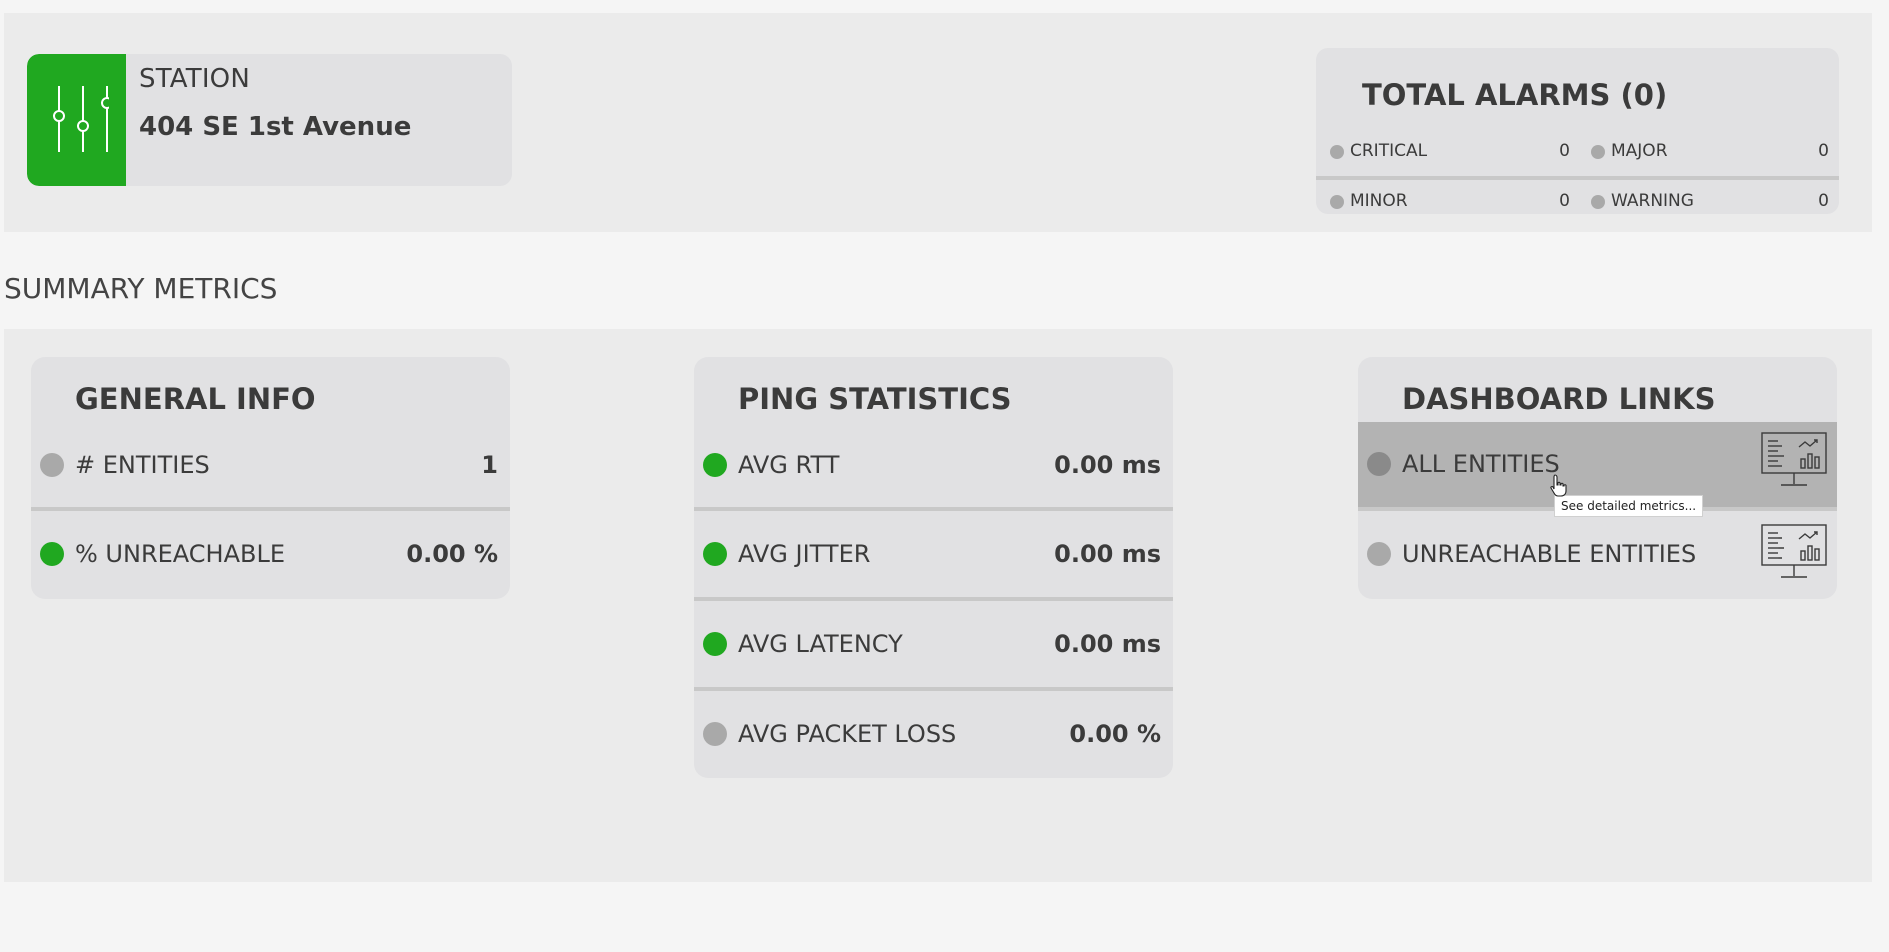 The image size is (1889, 952). I want to click on alarm-divider, so click(1577, 178).